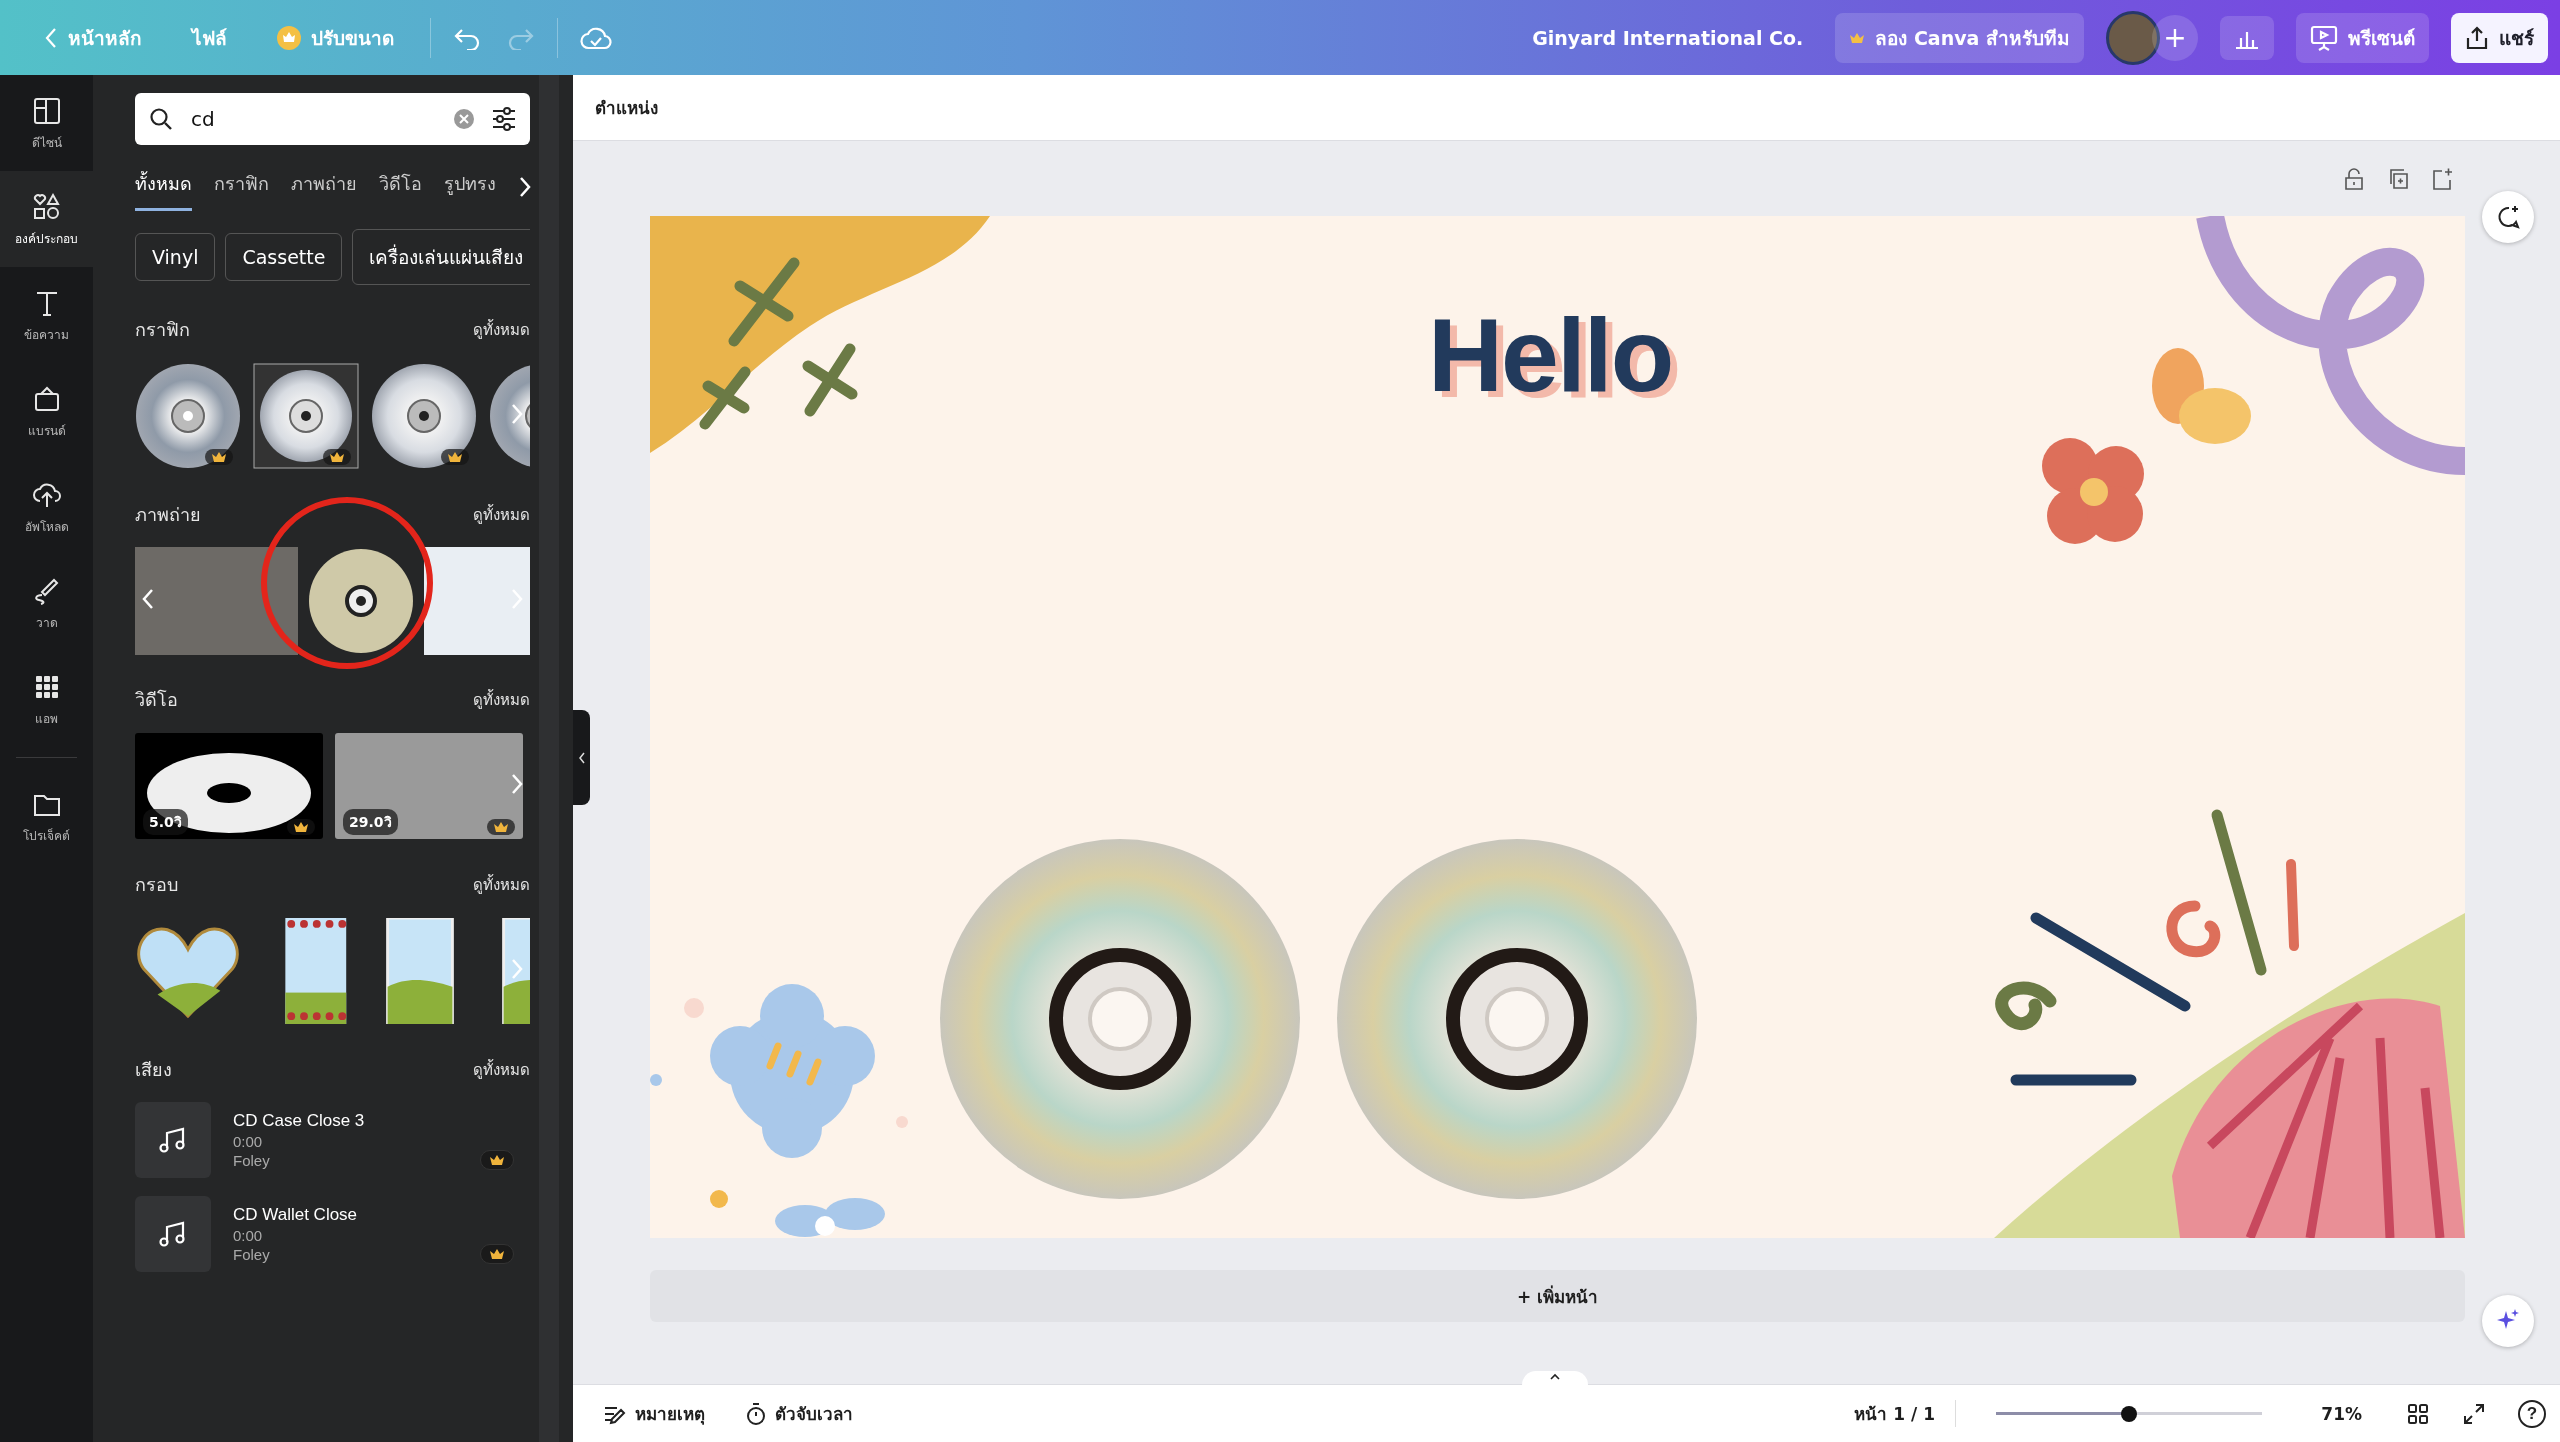  I want to click on notes-button: หมายเหตุ, so click(654, 1413).